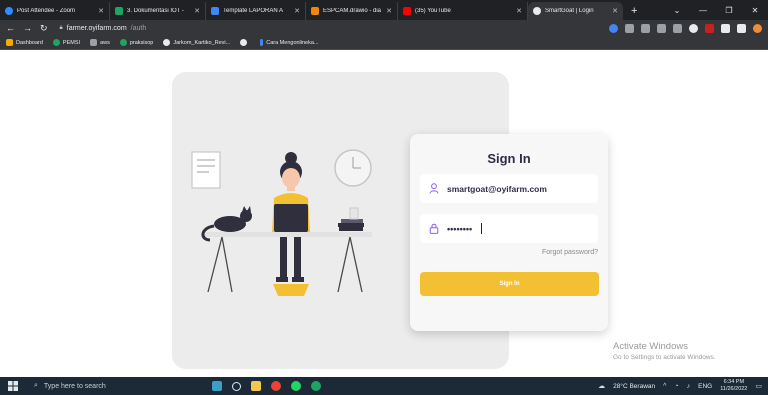 Image resolution: width=768 pixels, height=395 pixels. I want to click on workspace-illustration, so click(281, 222).